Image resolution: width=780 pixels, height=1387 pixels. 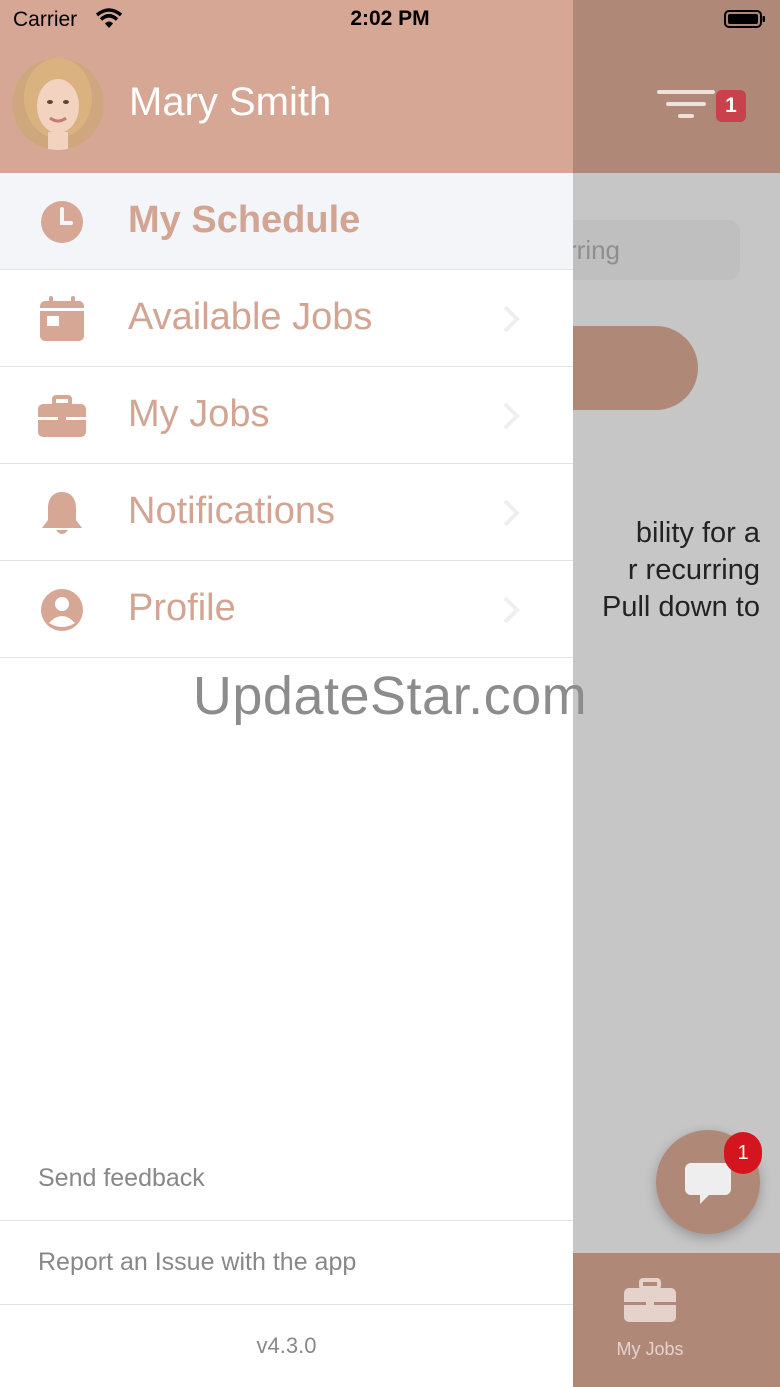 I want to click on status-bar: Carrier 2:02 PM, so click(x=390, y=20).